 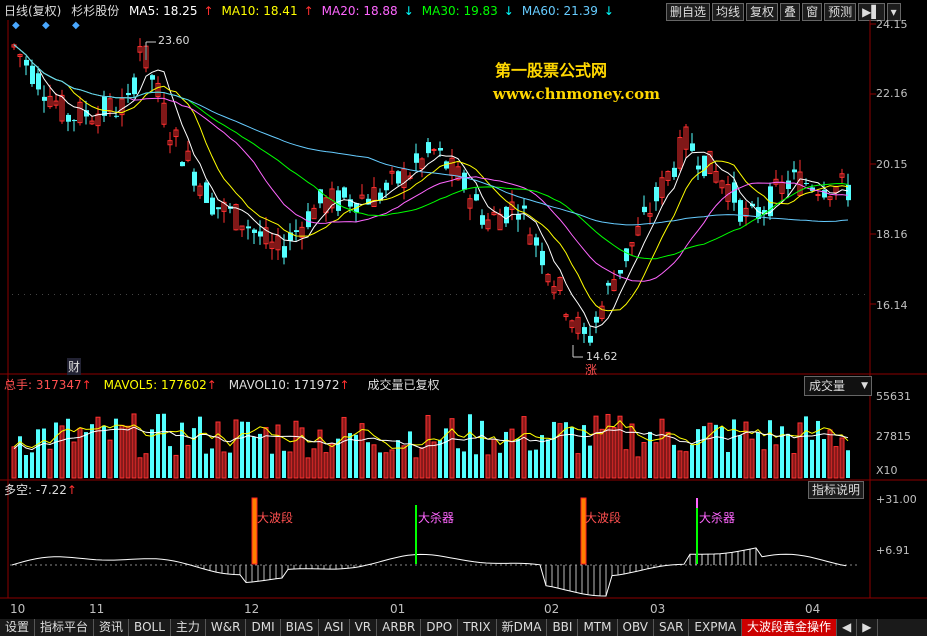 What do you see at coordinates (892, 24) in the screenshot?
I see `price-axis-label: 24.15` at bounding box center [892, 24].